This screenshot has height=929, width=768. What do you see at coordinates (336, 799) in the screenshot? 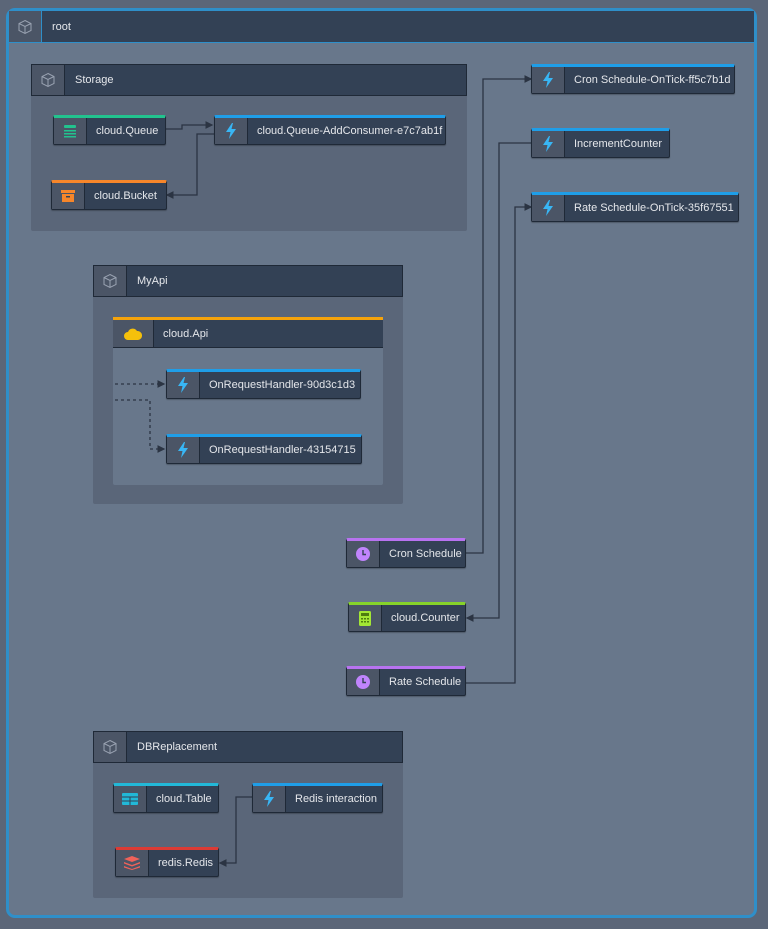
I see `node-label: Redis interaction` at bounding box center [336, 799].